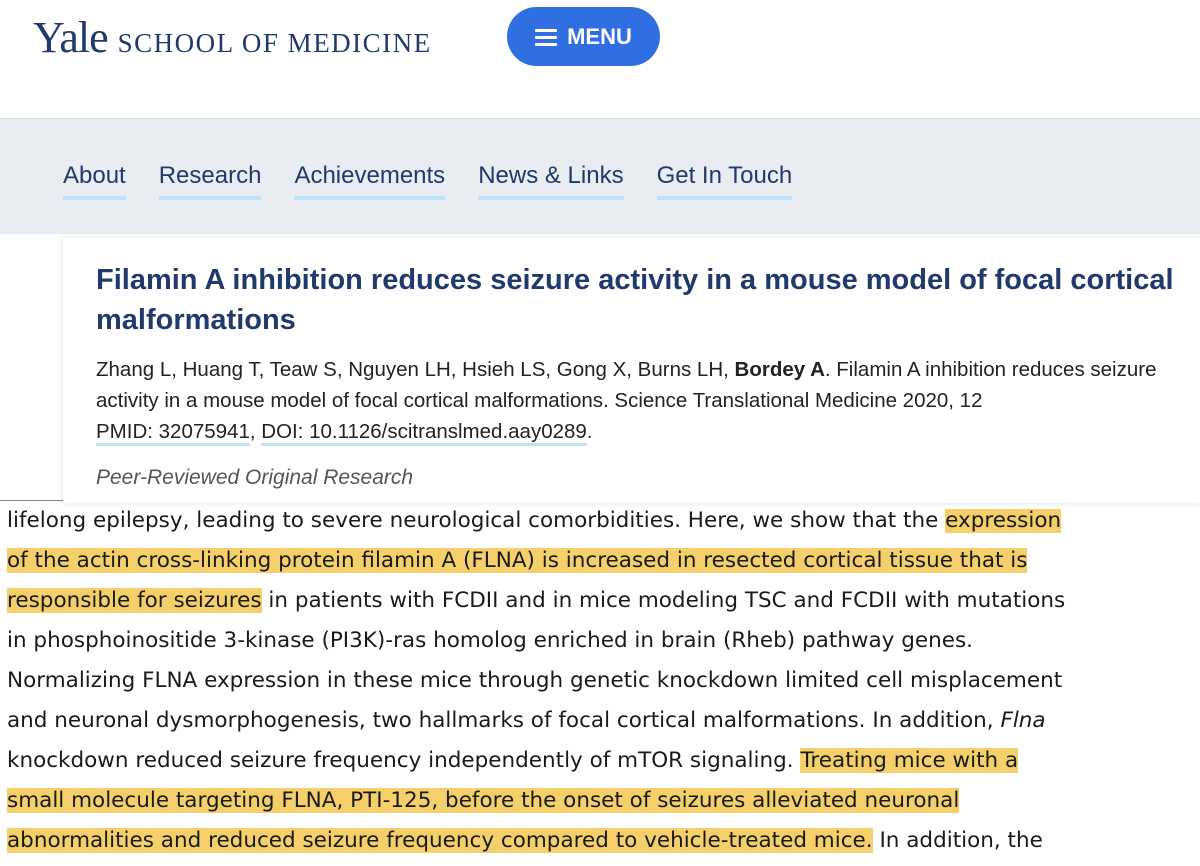  I want to click on citation-highlight-author: Bordey A, so click(779, 369).